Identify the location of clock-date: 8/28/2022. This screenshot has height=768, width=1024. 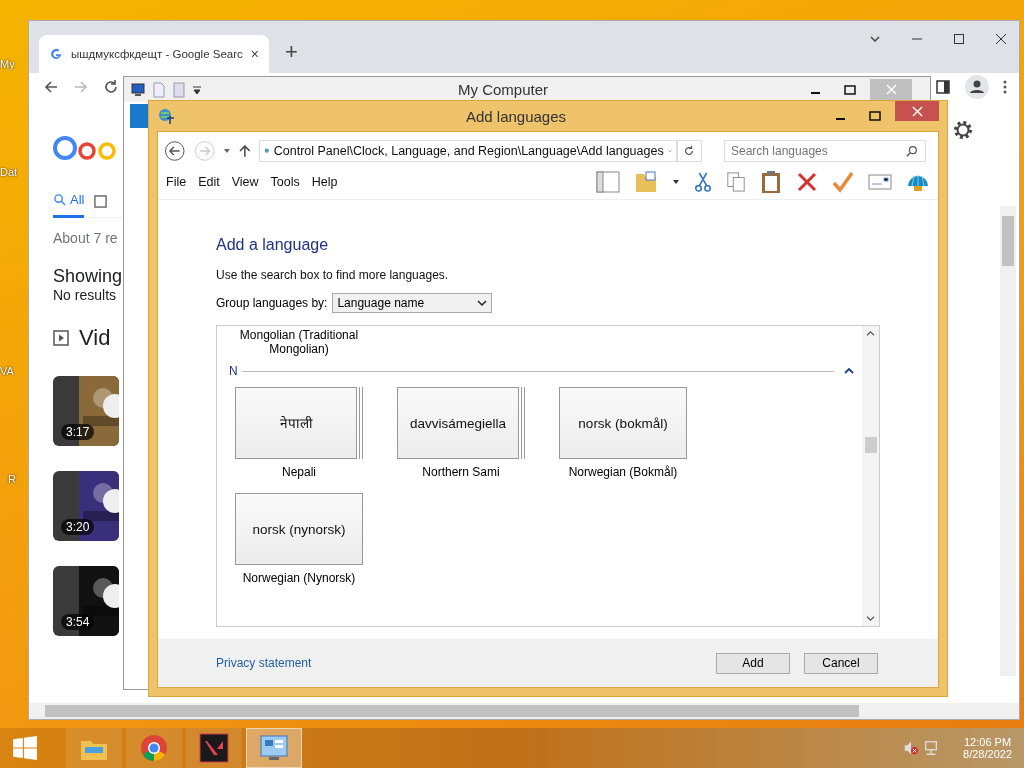
(987, 754).